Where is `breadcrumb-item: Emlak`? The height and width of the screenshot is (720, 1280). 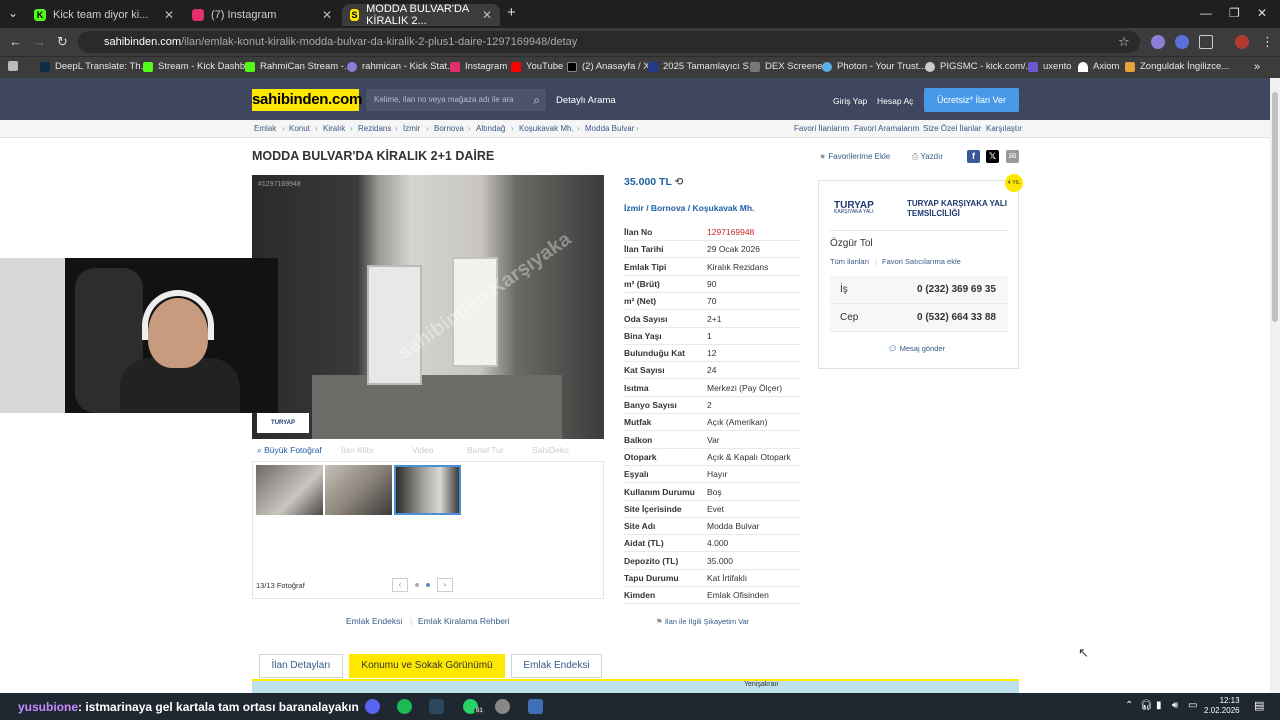 breadcrumb-item: Emlak is located at coordinates (265, 128).